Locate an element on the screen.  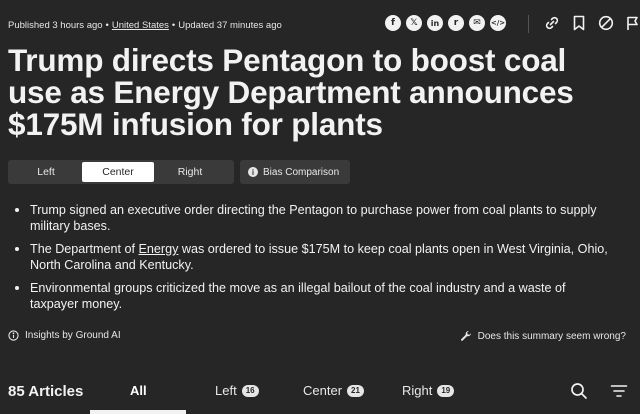
linkedin-icon: in is located at coordinates (435, 23).